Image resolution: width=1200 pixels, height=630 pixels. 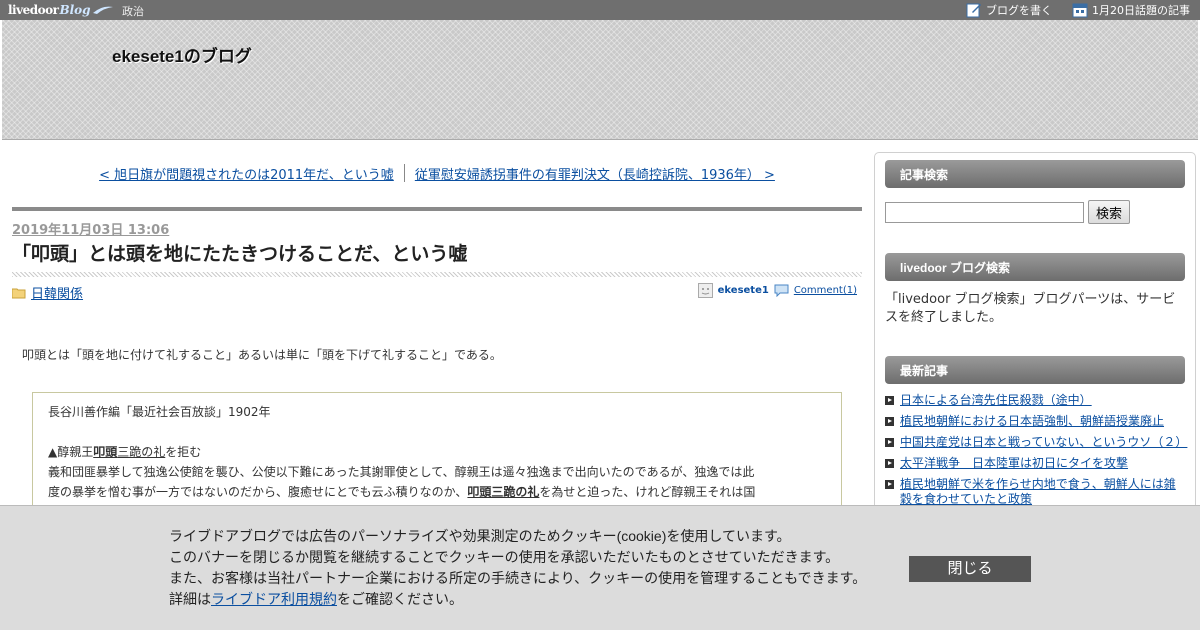 I want to click on logo-text: livedoor, so click(x=33, y=10).